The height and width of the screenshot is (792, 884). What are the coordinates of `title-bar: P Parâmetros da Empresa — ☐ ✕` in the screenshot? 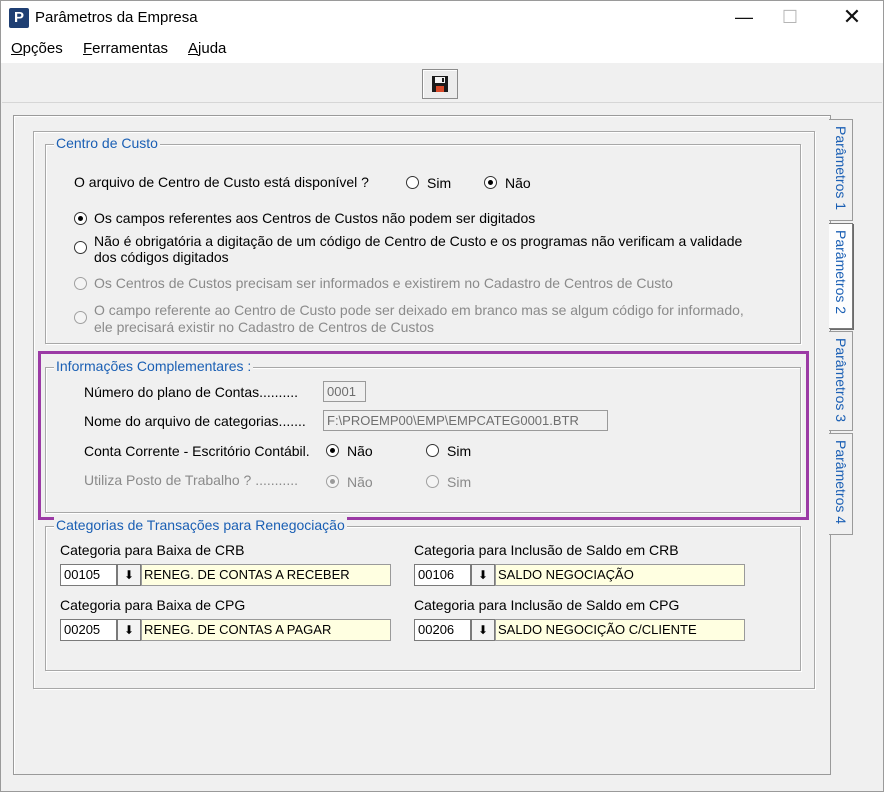 It's located at (442, 18).